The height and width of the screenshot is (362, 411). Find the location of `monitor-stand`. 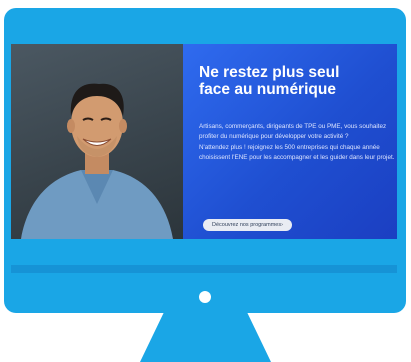

monitor-stand is located at coordinates (205, 337).